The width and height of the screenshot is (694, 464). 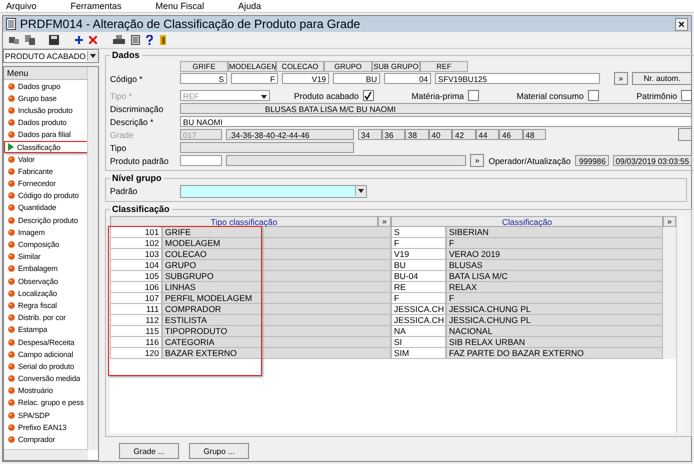 What do you see at coordinates (136, 342) in the screenshot?
I see `table-cell: 116` at bounding box center [136, 342].